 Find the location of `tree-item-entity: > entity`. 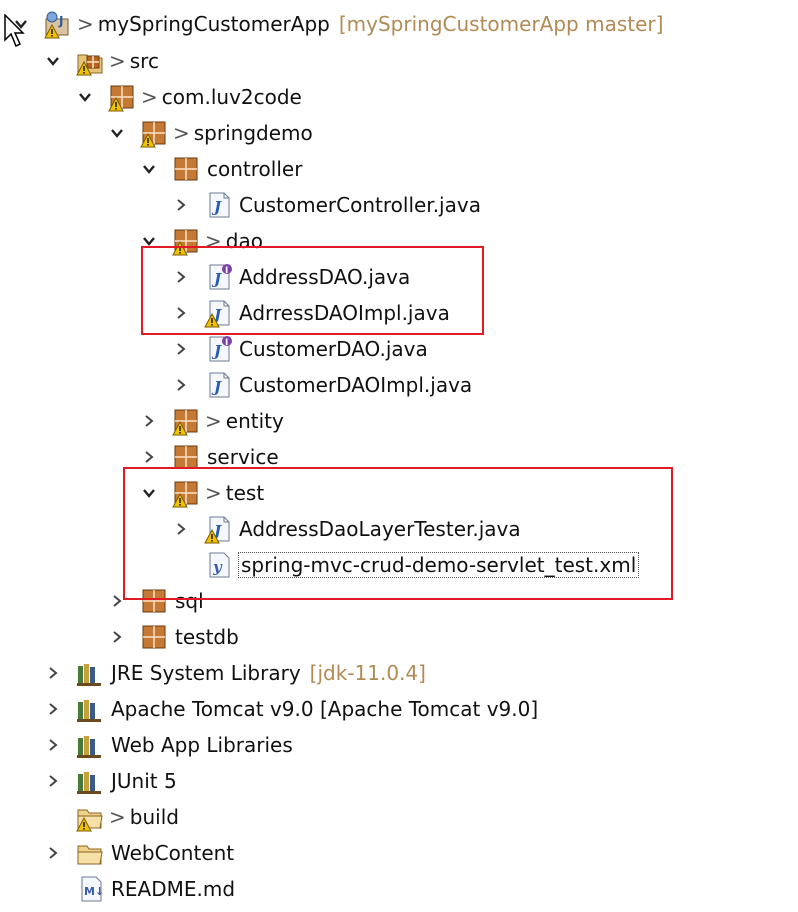

tree-item-entity: > entity is located at coordinates (211, 421).